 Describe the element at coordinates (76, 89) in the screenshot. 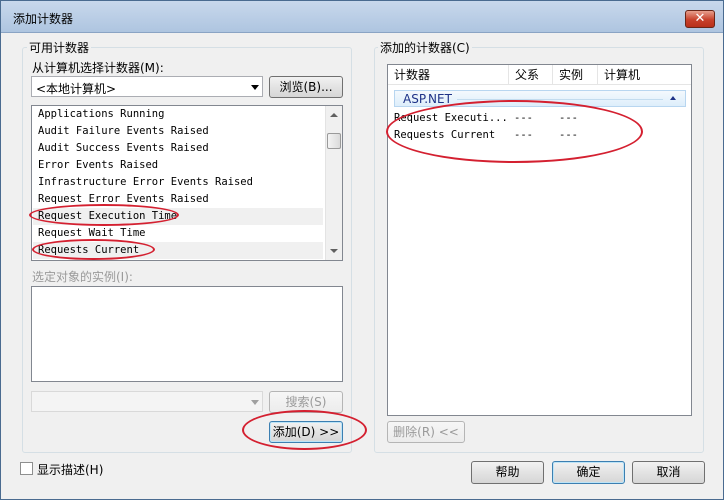

I see `computer-select-value: <本地计算机>` at that location.